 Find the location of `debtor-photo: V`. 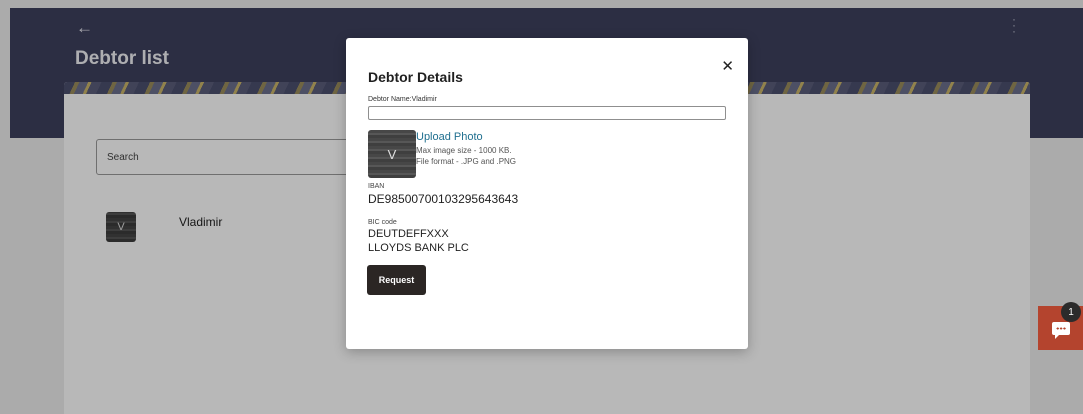

debtor-photo: V is located at coordinates (392, 154).